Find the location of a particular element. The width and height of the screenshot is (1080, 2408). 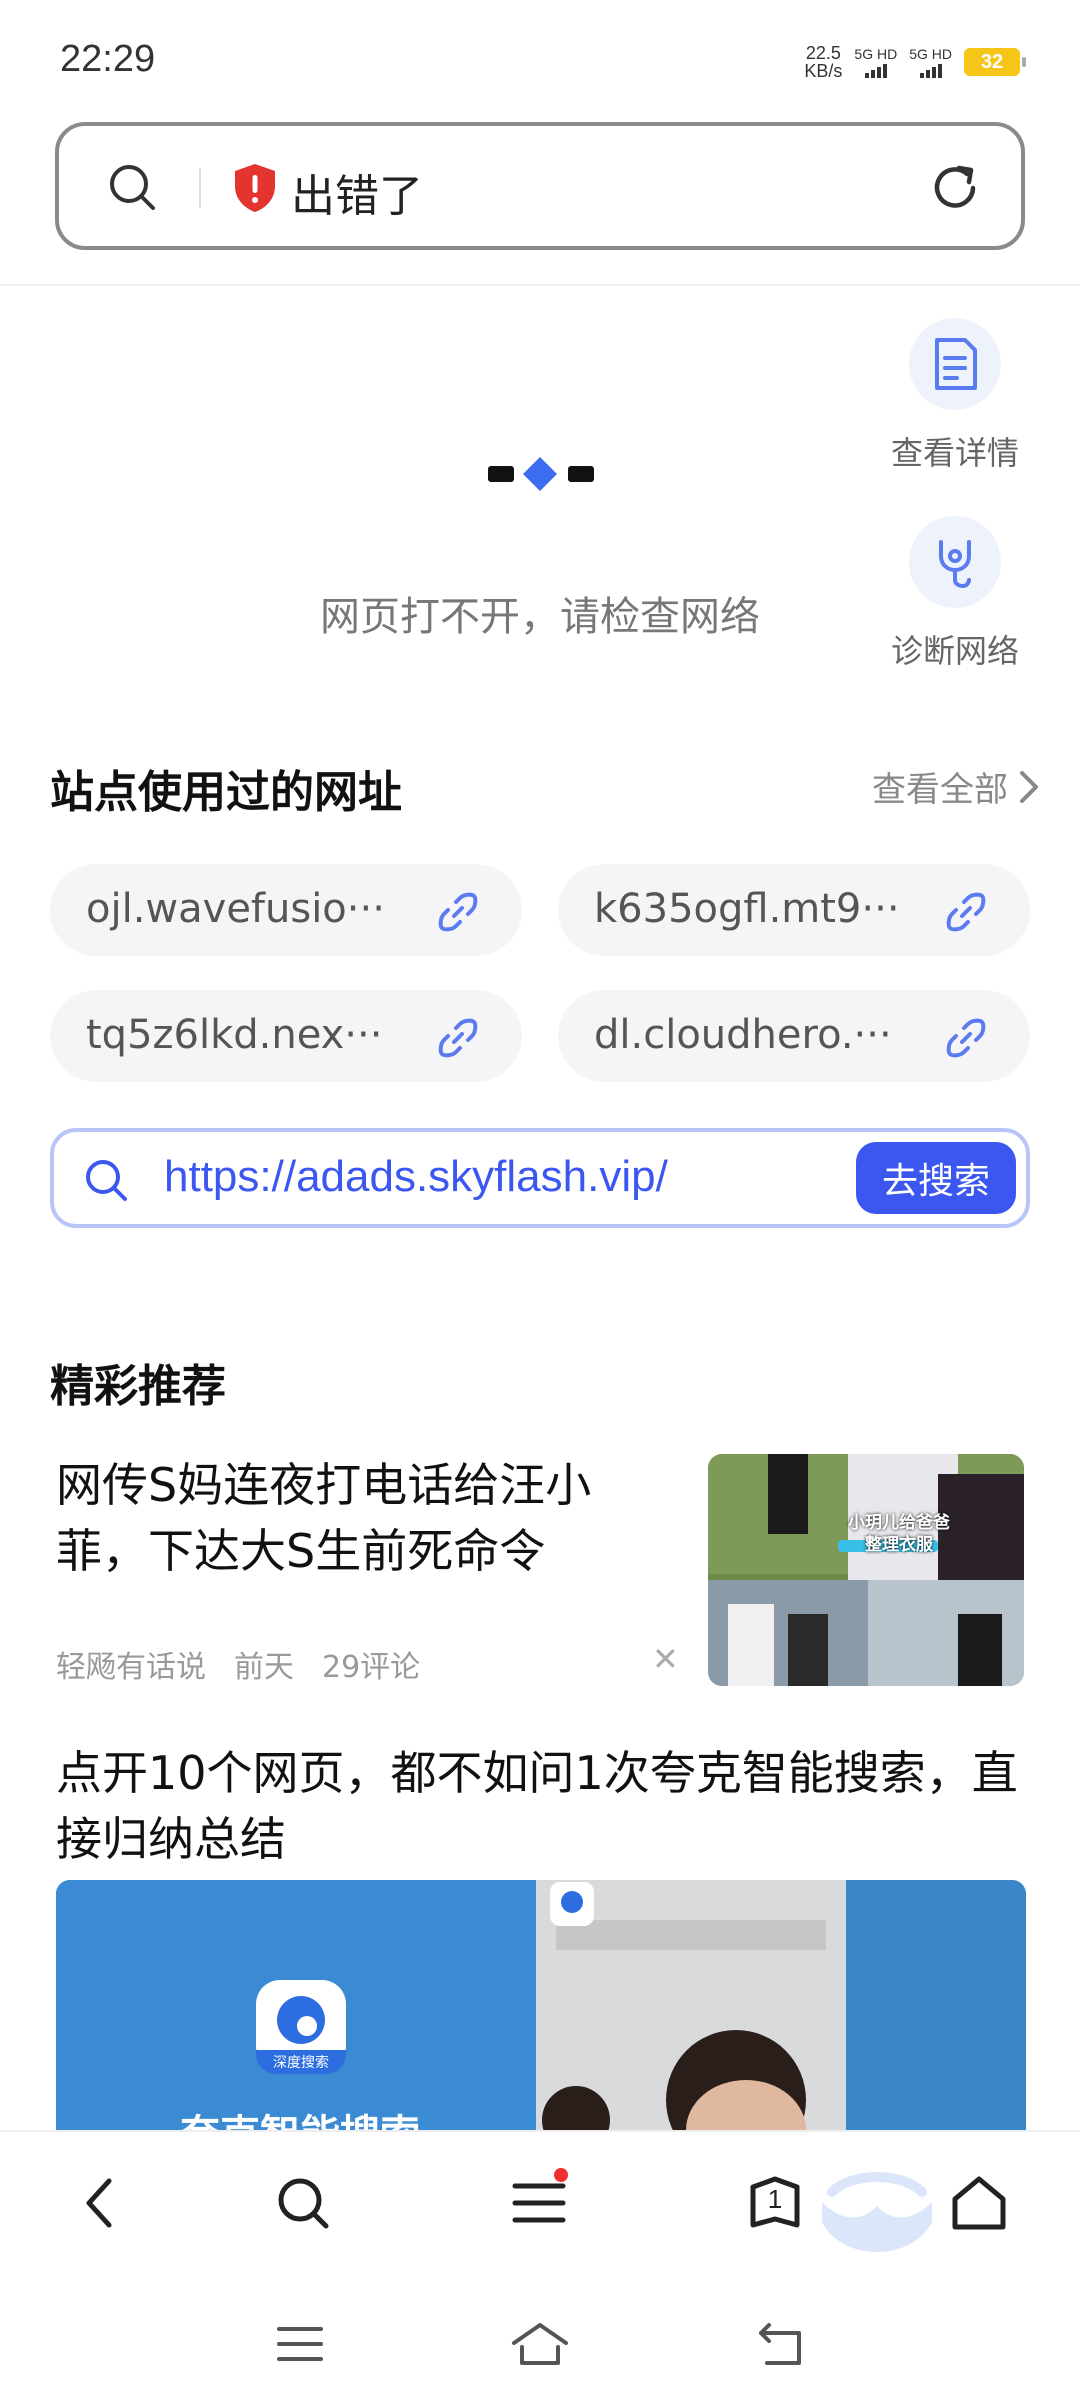

sim1-signal-icon: 5G HD is located at coordinates (875, 62).